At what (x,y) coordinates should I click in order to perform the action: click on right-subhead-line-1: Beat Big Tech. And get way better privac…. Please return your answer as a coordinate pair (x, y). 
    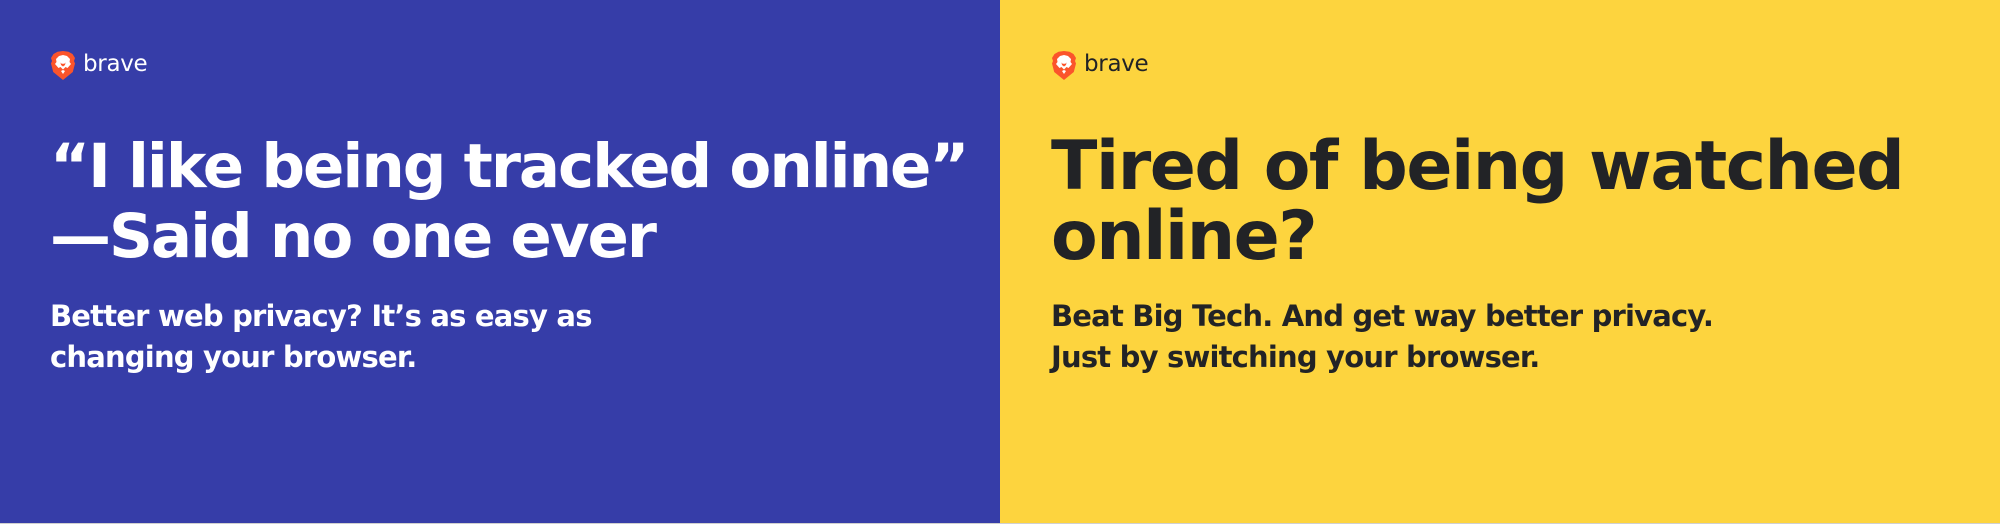
    Looking at the image, I should click on (1382, 316).